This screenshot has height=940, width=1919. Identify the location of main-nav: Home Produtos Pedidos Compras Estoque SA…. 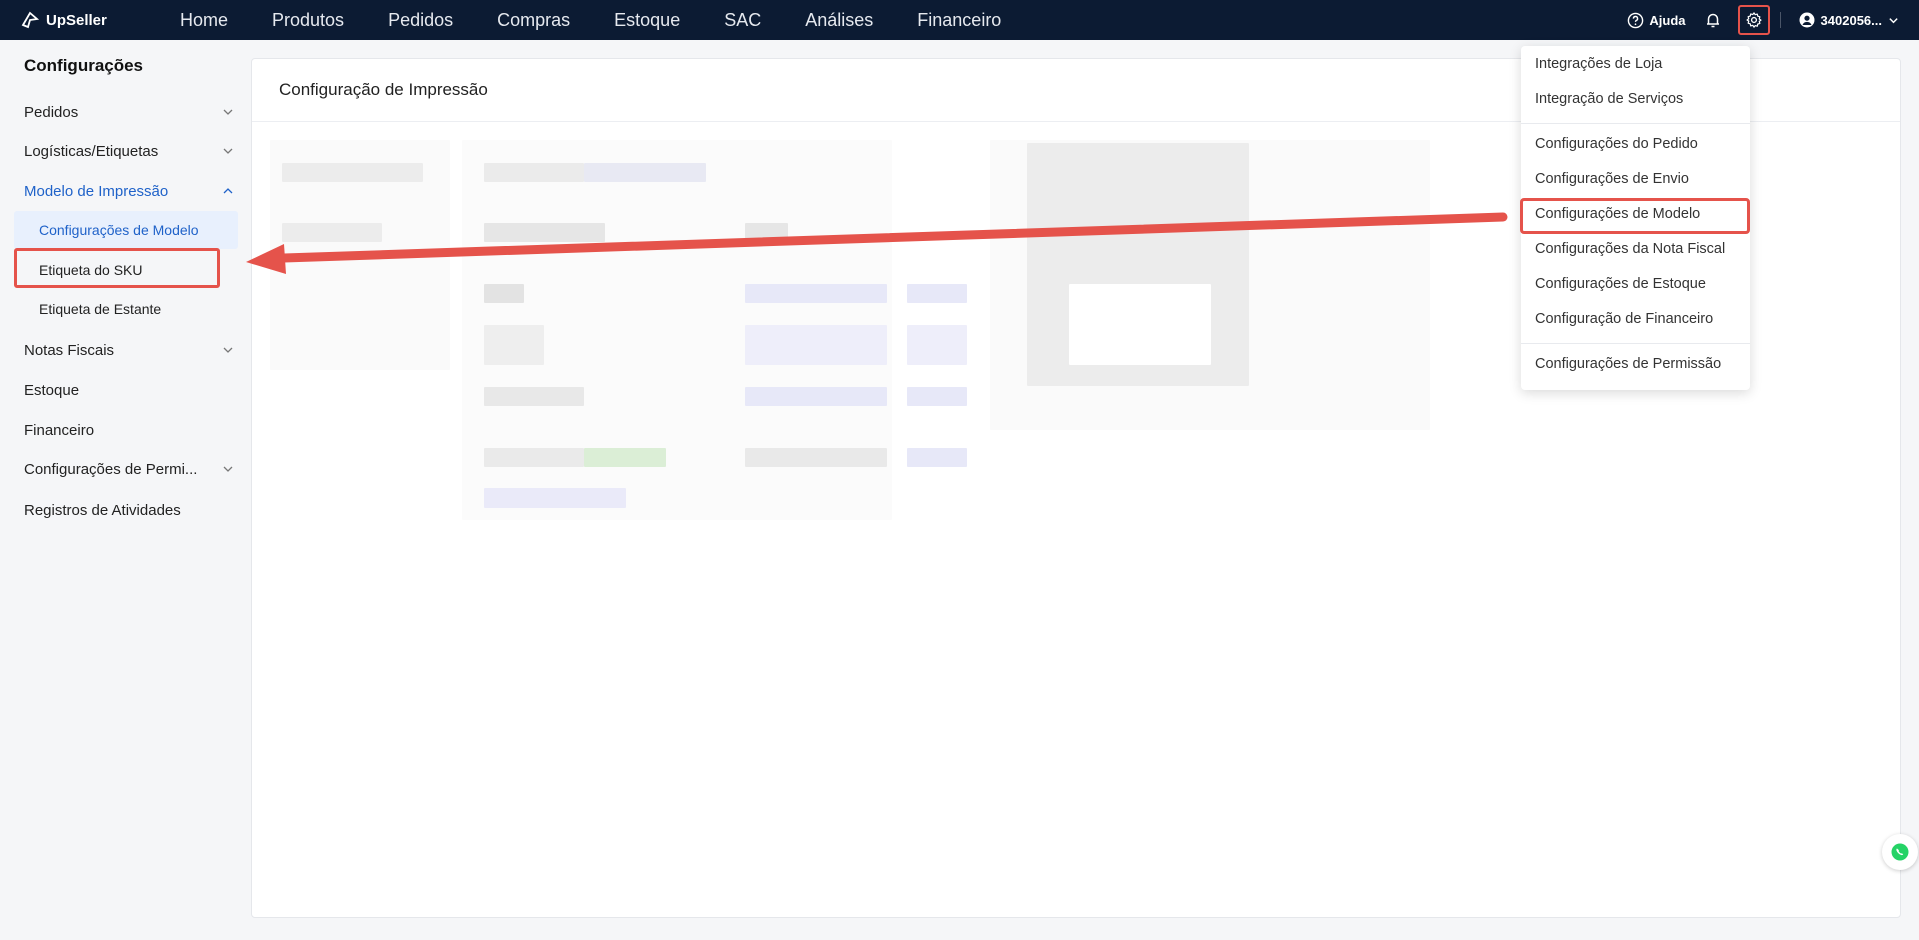
(590, 20).